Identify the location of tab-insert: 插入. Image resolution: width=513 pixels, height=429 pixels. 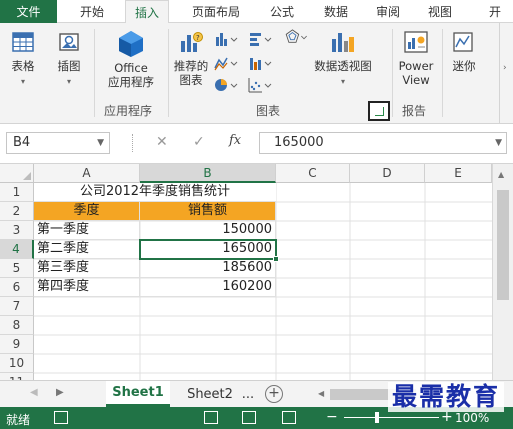
(147, 12).